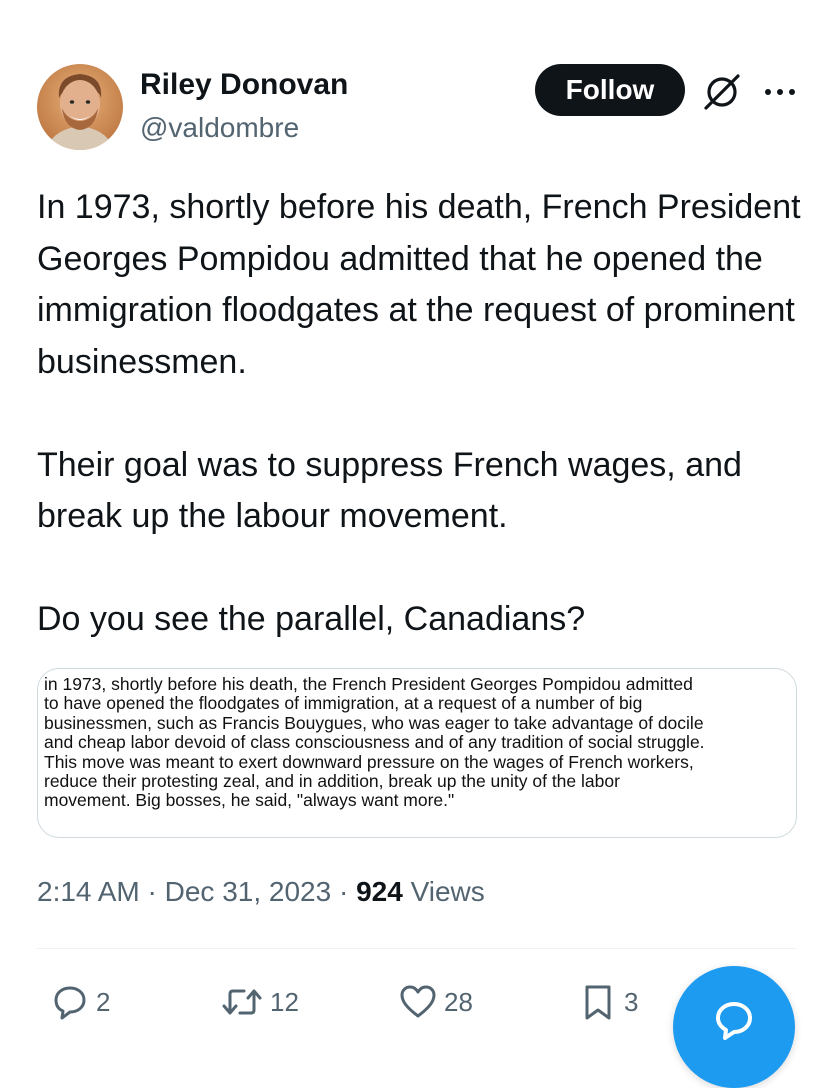  I want to click on retweet-button: 12, so click(259, 1002).